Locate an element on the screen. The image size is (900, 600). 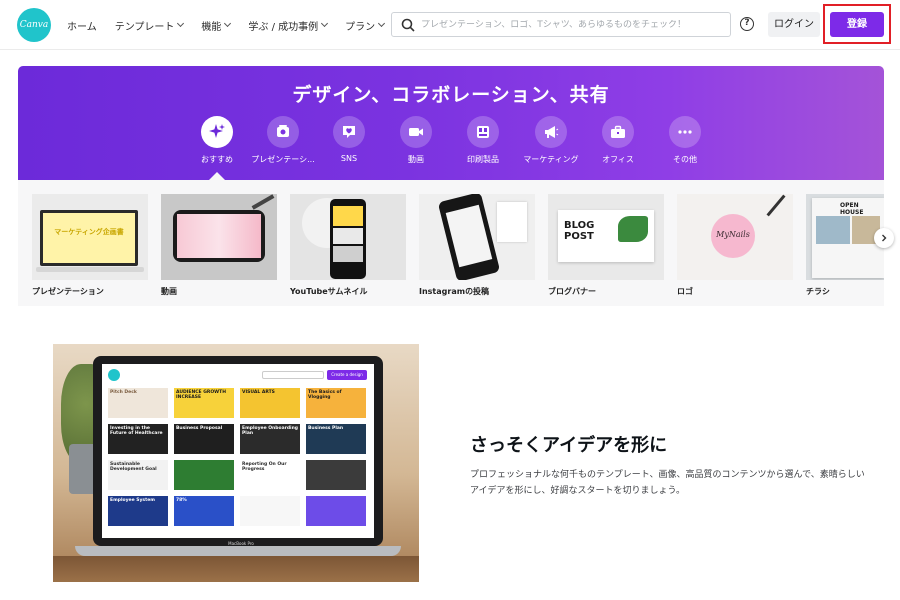
nav-learn: 学ぶ / 成功事例 is located at coordinates (288, 25).